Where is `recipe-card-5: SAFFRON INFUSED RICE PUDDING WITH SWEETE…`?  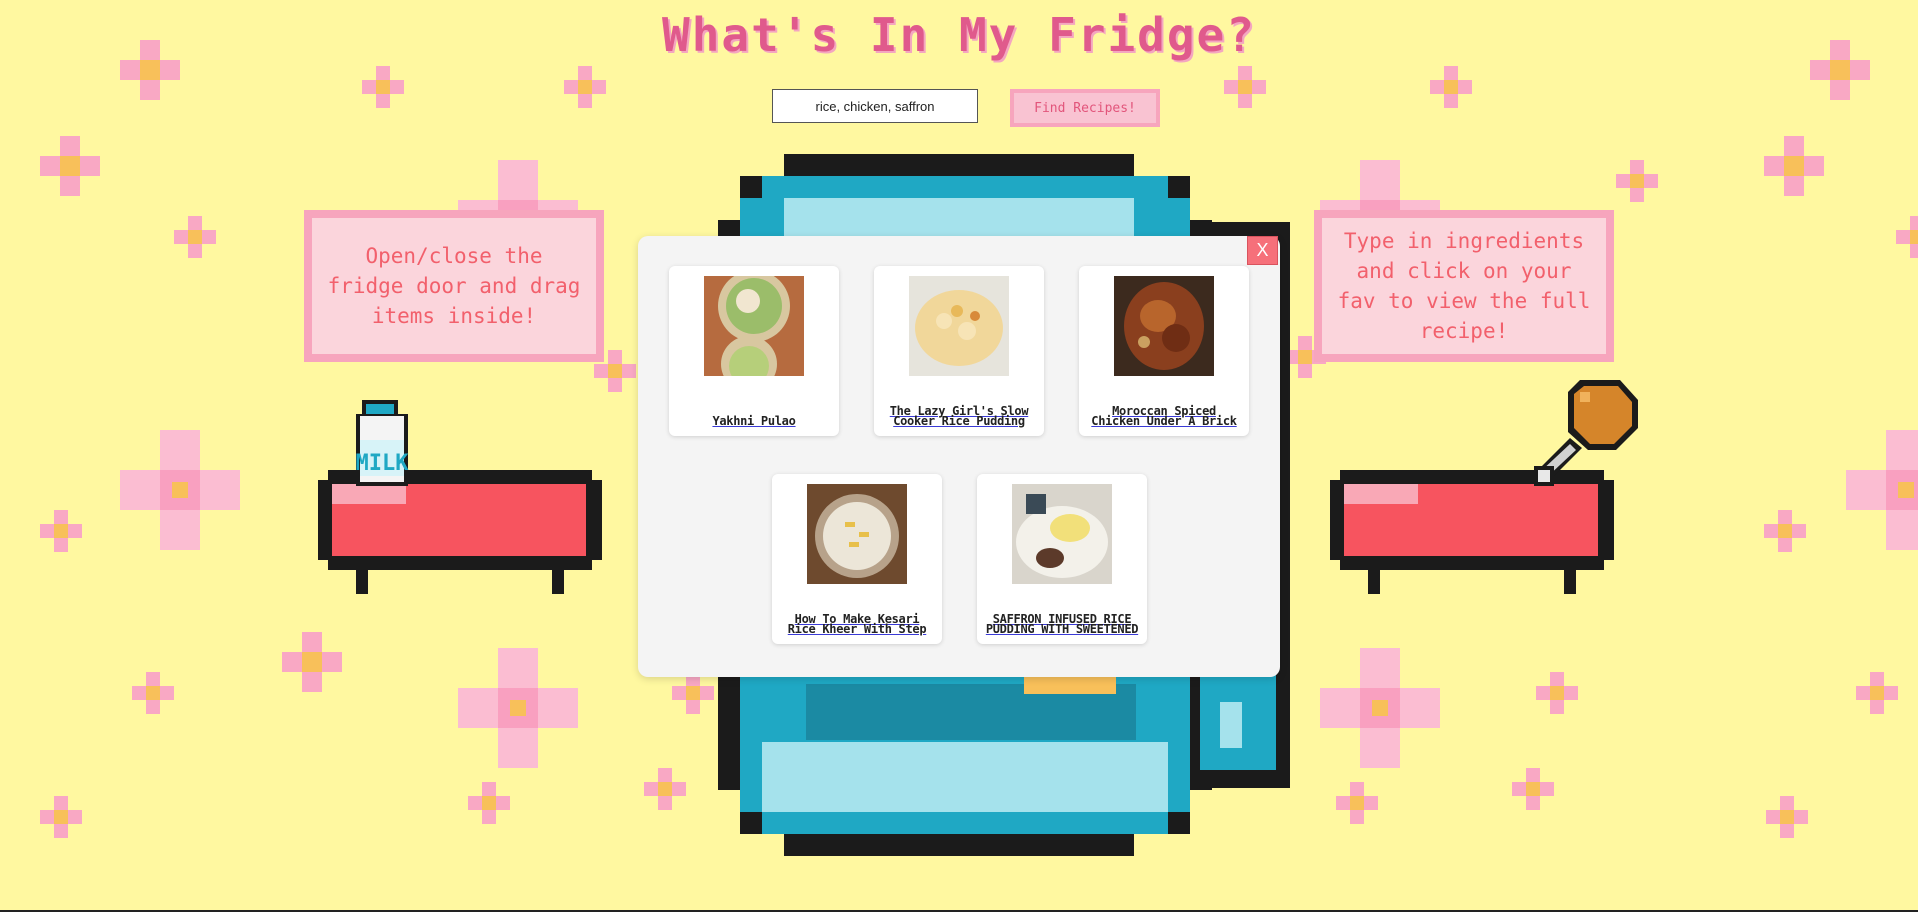 recipe-card-5: SAFFRON INFUSED RICE PUDDING WITH SWEETE… is located at coordinates (1062, 559).